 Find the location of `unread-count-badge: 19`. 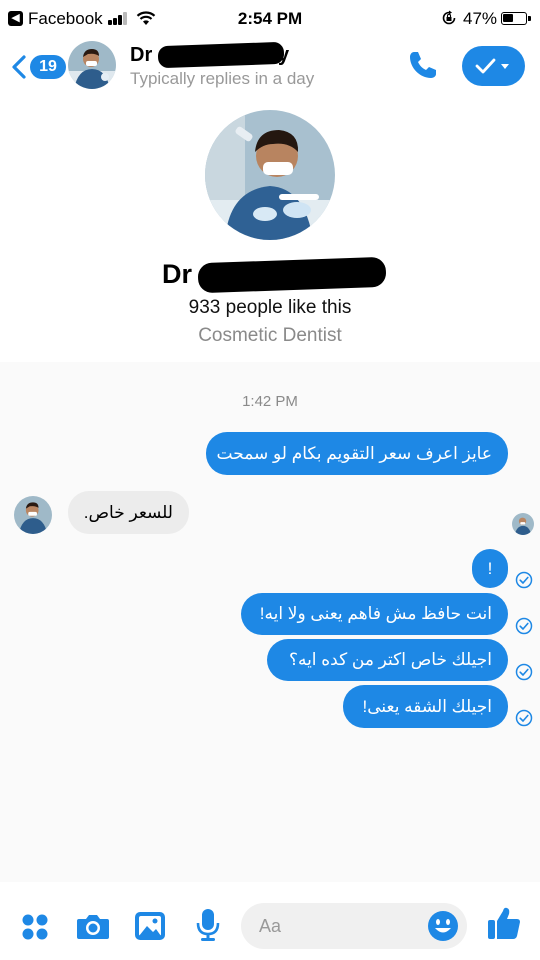

unread-count-badge: 19 is located at coordinates (48, 67).